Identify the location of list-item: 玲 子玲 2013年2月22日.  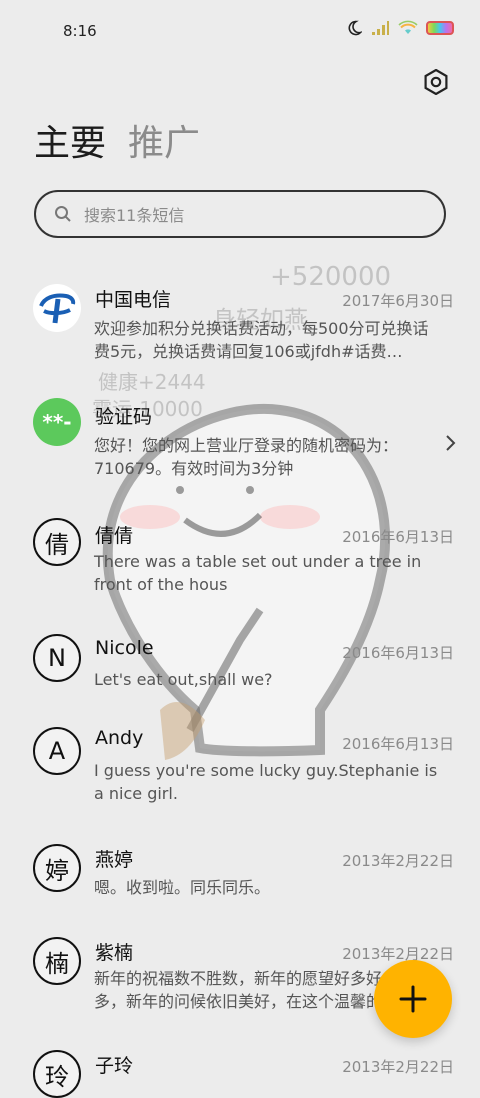
(240, 1073).